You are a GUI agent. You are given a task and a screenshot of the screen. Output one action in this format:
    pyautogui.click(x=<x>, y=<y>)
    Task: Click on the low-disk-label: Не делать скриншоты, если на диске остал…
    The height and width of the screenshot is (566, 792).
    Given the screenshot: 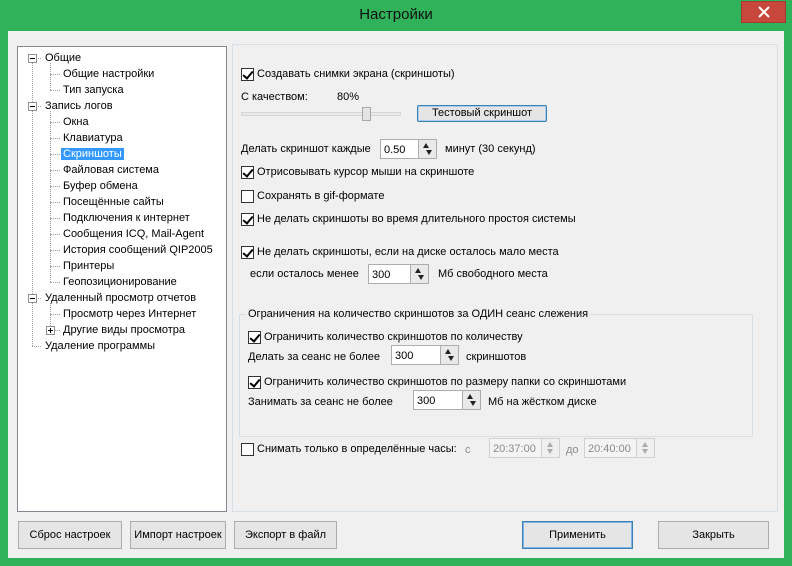 What is the action you would take?
    pyautogui.click(x=408, y=252)
    